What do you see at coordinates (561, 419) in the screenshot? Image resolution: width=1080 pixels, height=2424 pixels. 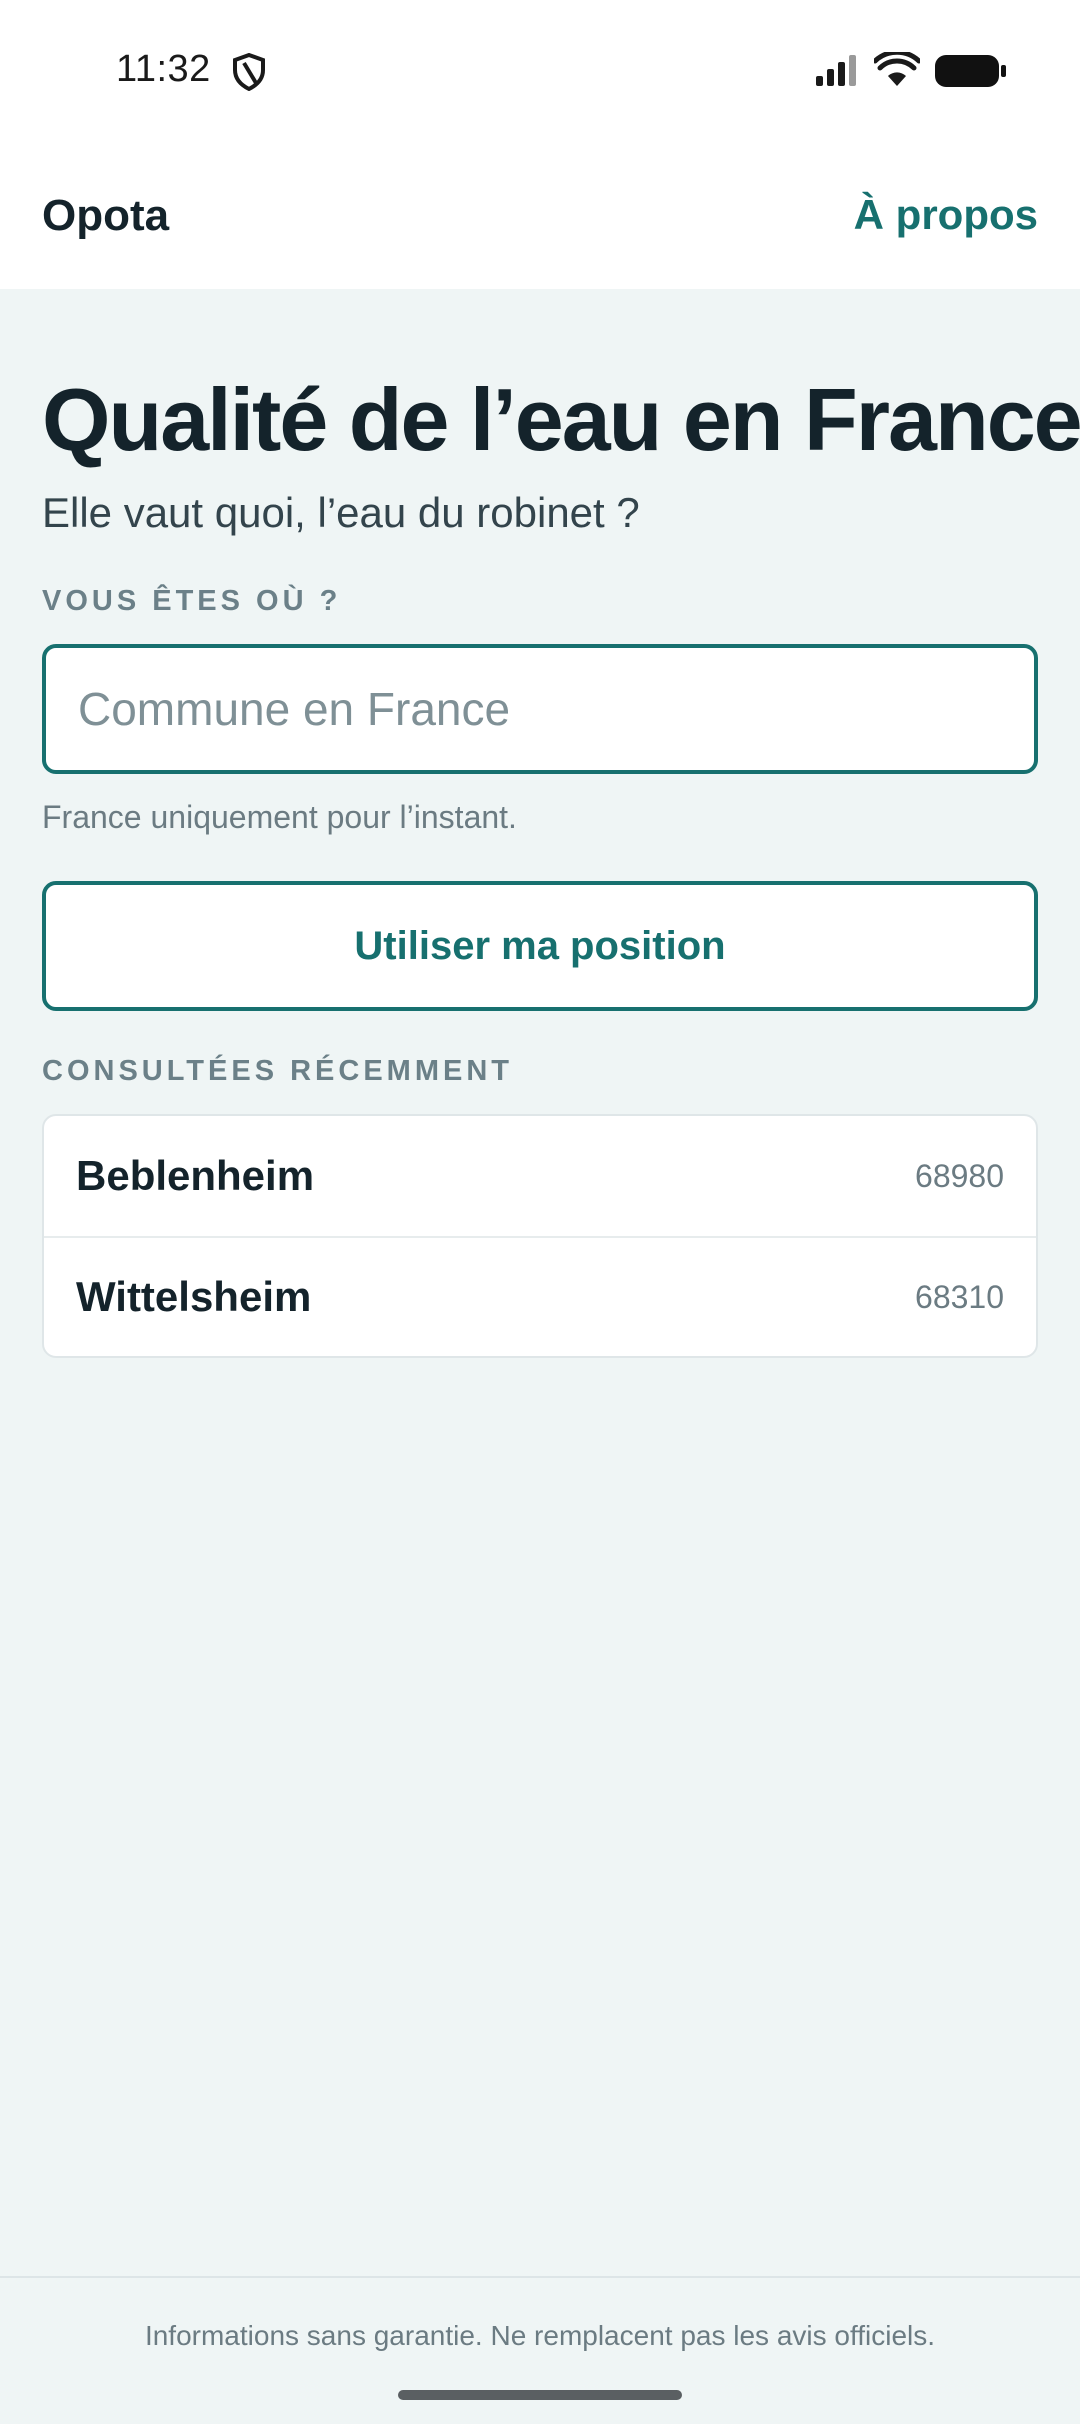 I see `page-title: Qualité de l’eau en France` at bounding box center [561, 419].